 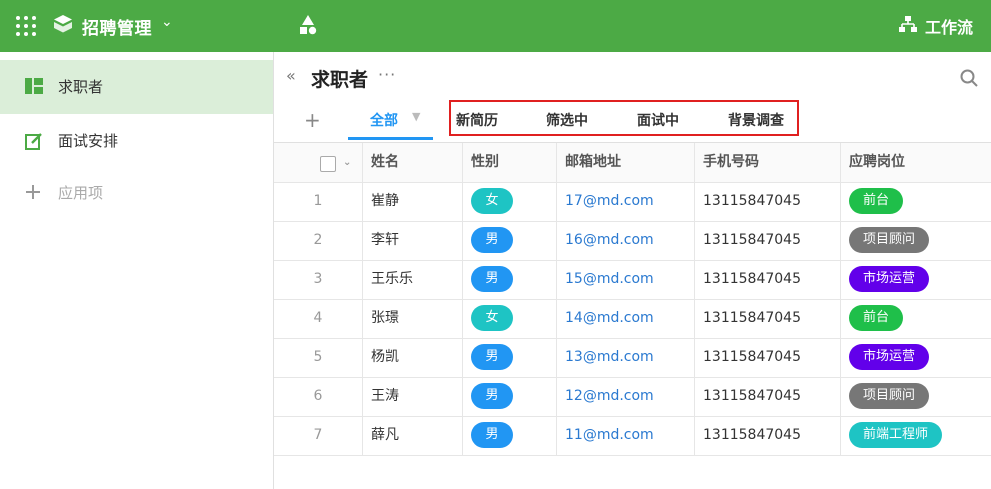 I want to click on plus-icon, so click(x=33, y=194).